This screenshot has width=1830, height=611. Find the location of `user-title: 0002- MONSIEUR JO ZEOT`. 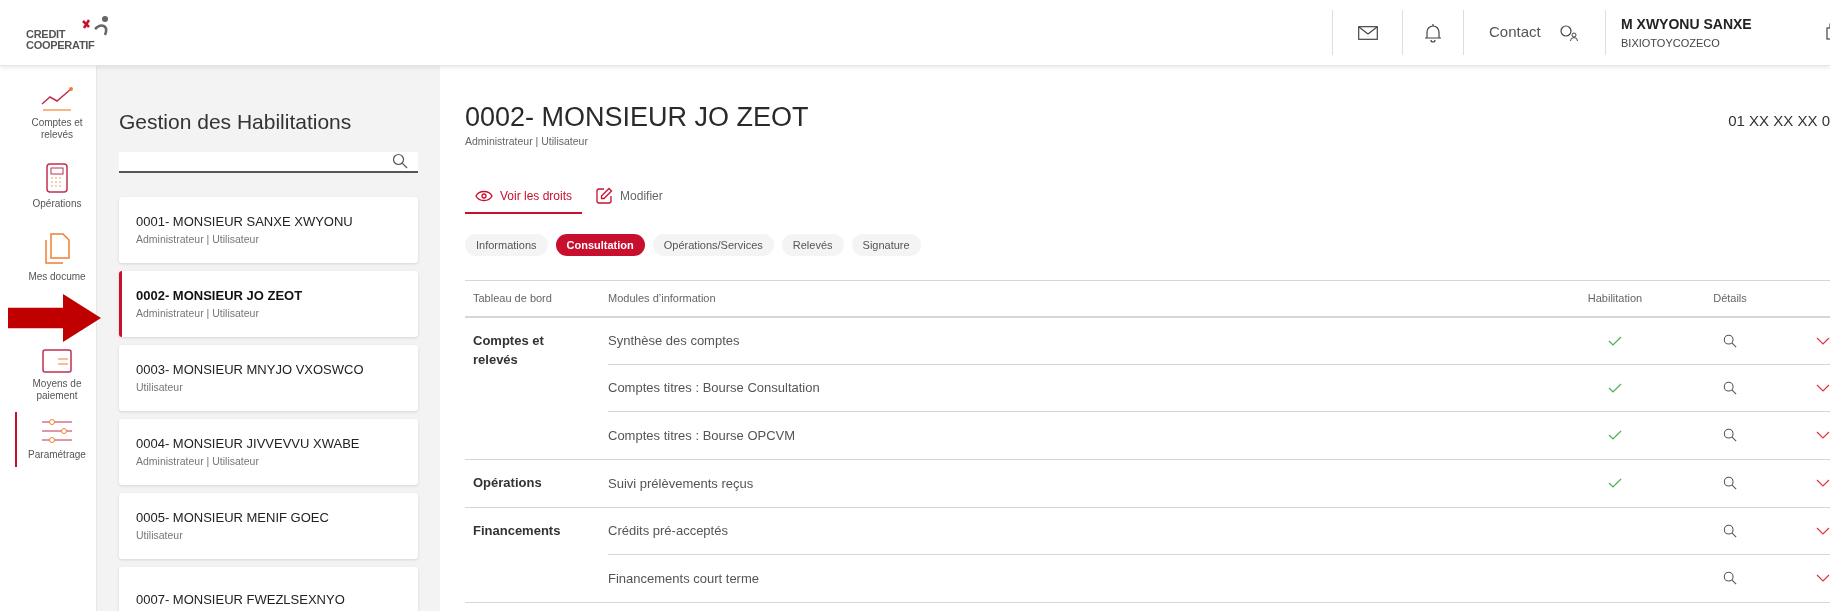

user-title: 0002- MONSIEUR JO ZEOT is located at coordinates (637, 117).